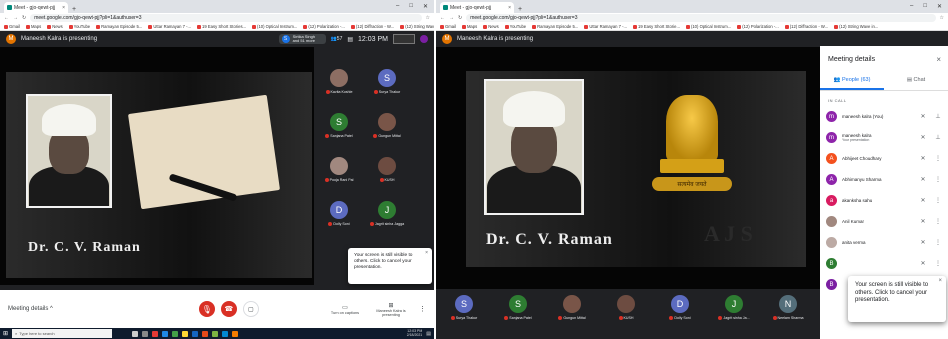  What do you see at coordinates (205, 333) in the screenshot?
I see `office-icon` at bounding box center [205, 333].